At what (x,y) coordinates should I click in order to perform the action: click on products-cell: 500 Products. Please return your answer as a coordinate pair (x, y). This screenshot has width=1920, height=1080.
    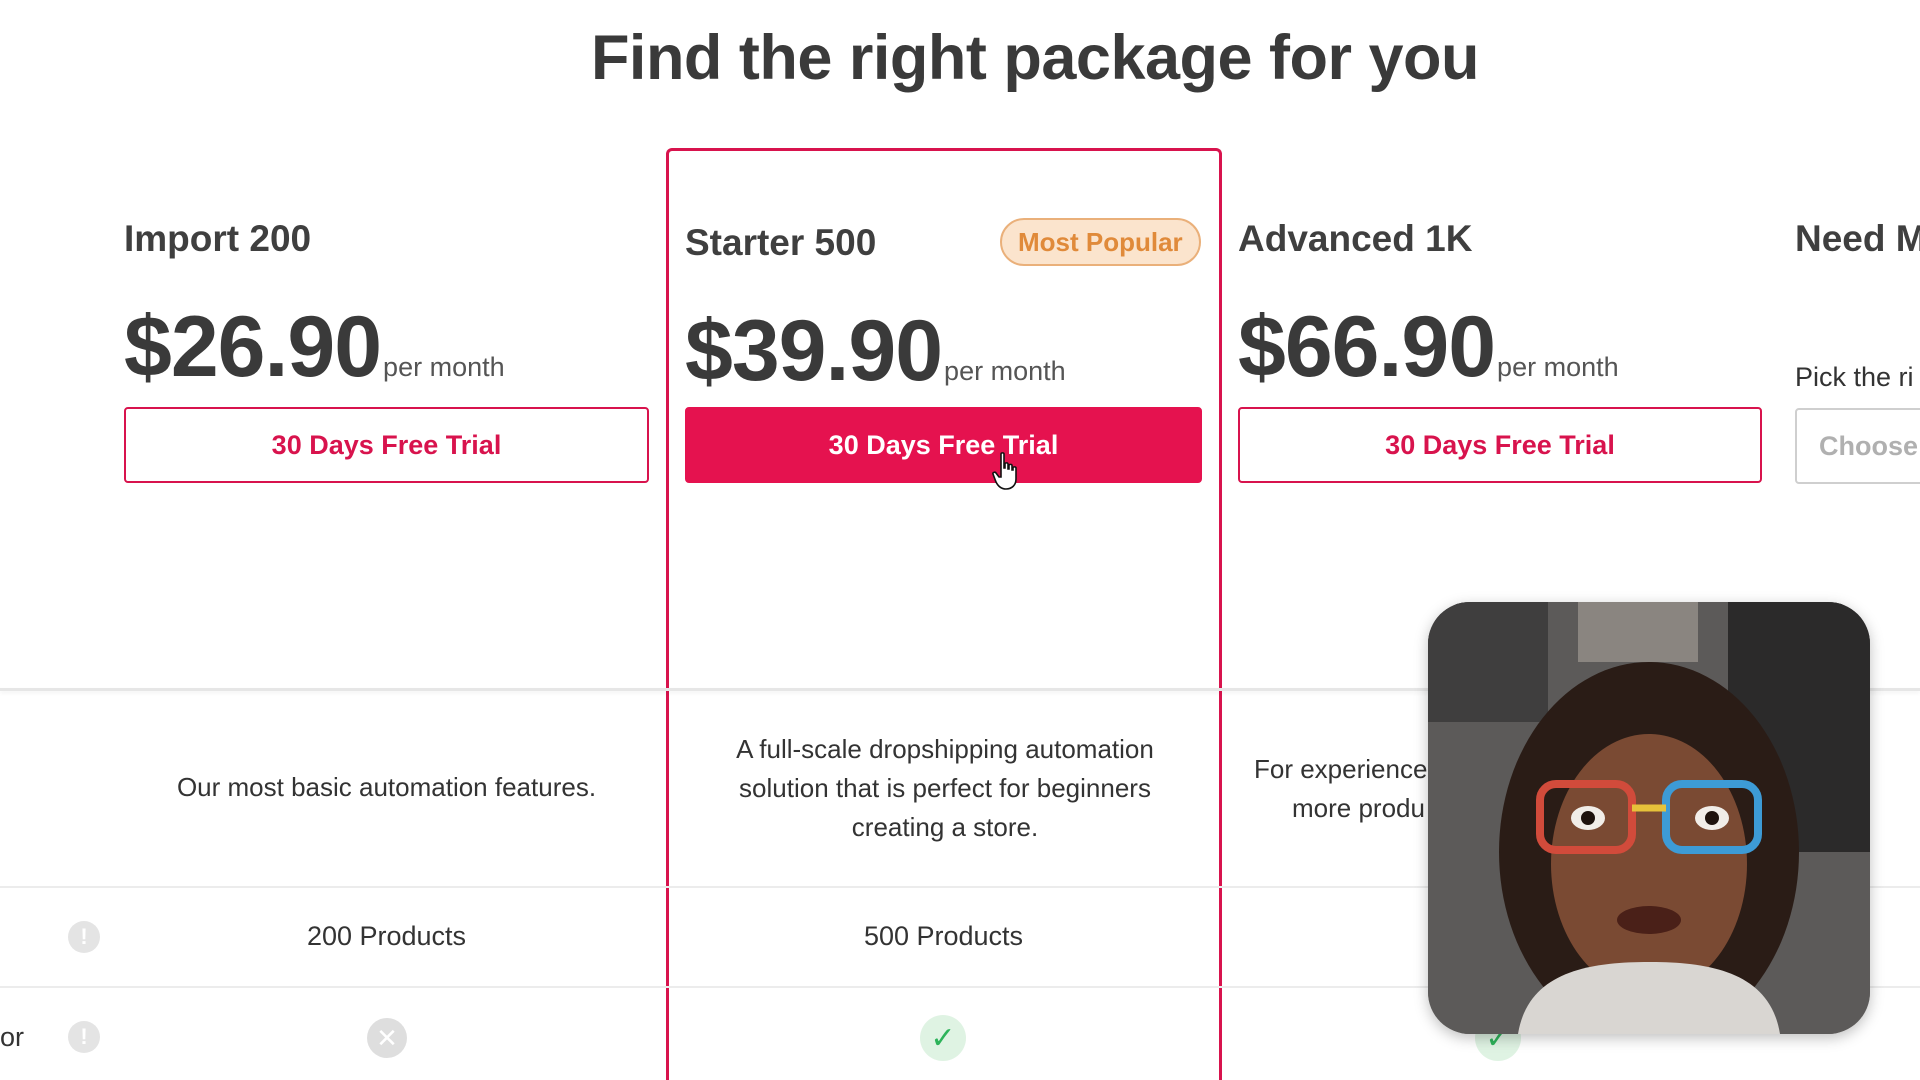
    Looking at the image, I should click on (943, 936).